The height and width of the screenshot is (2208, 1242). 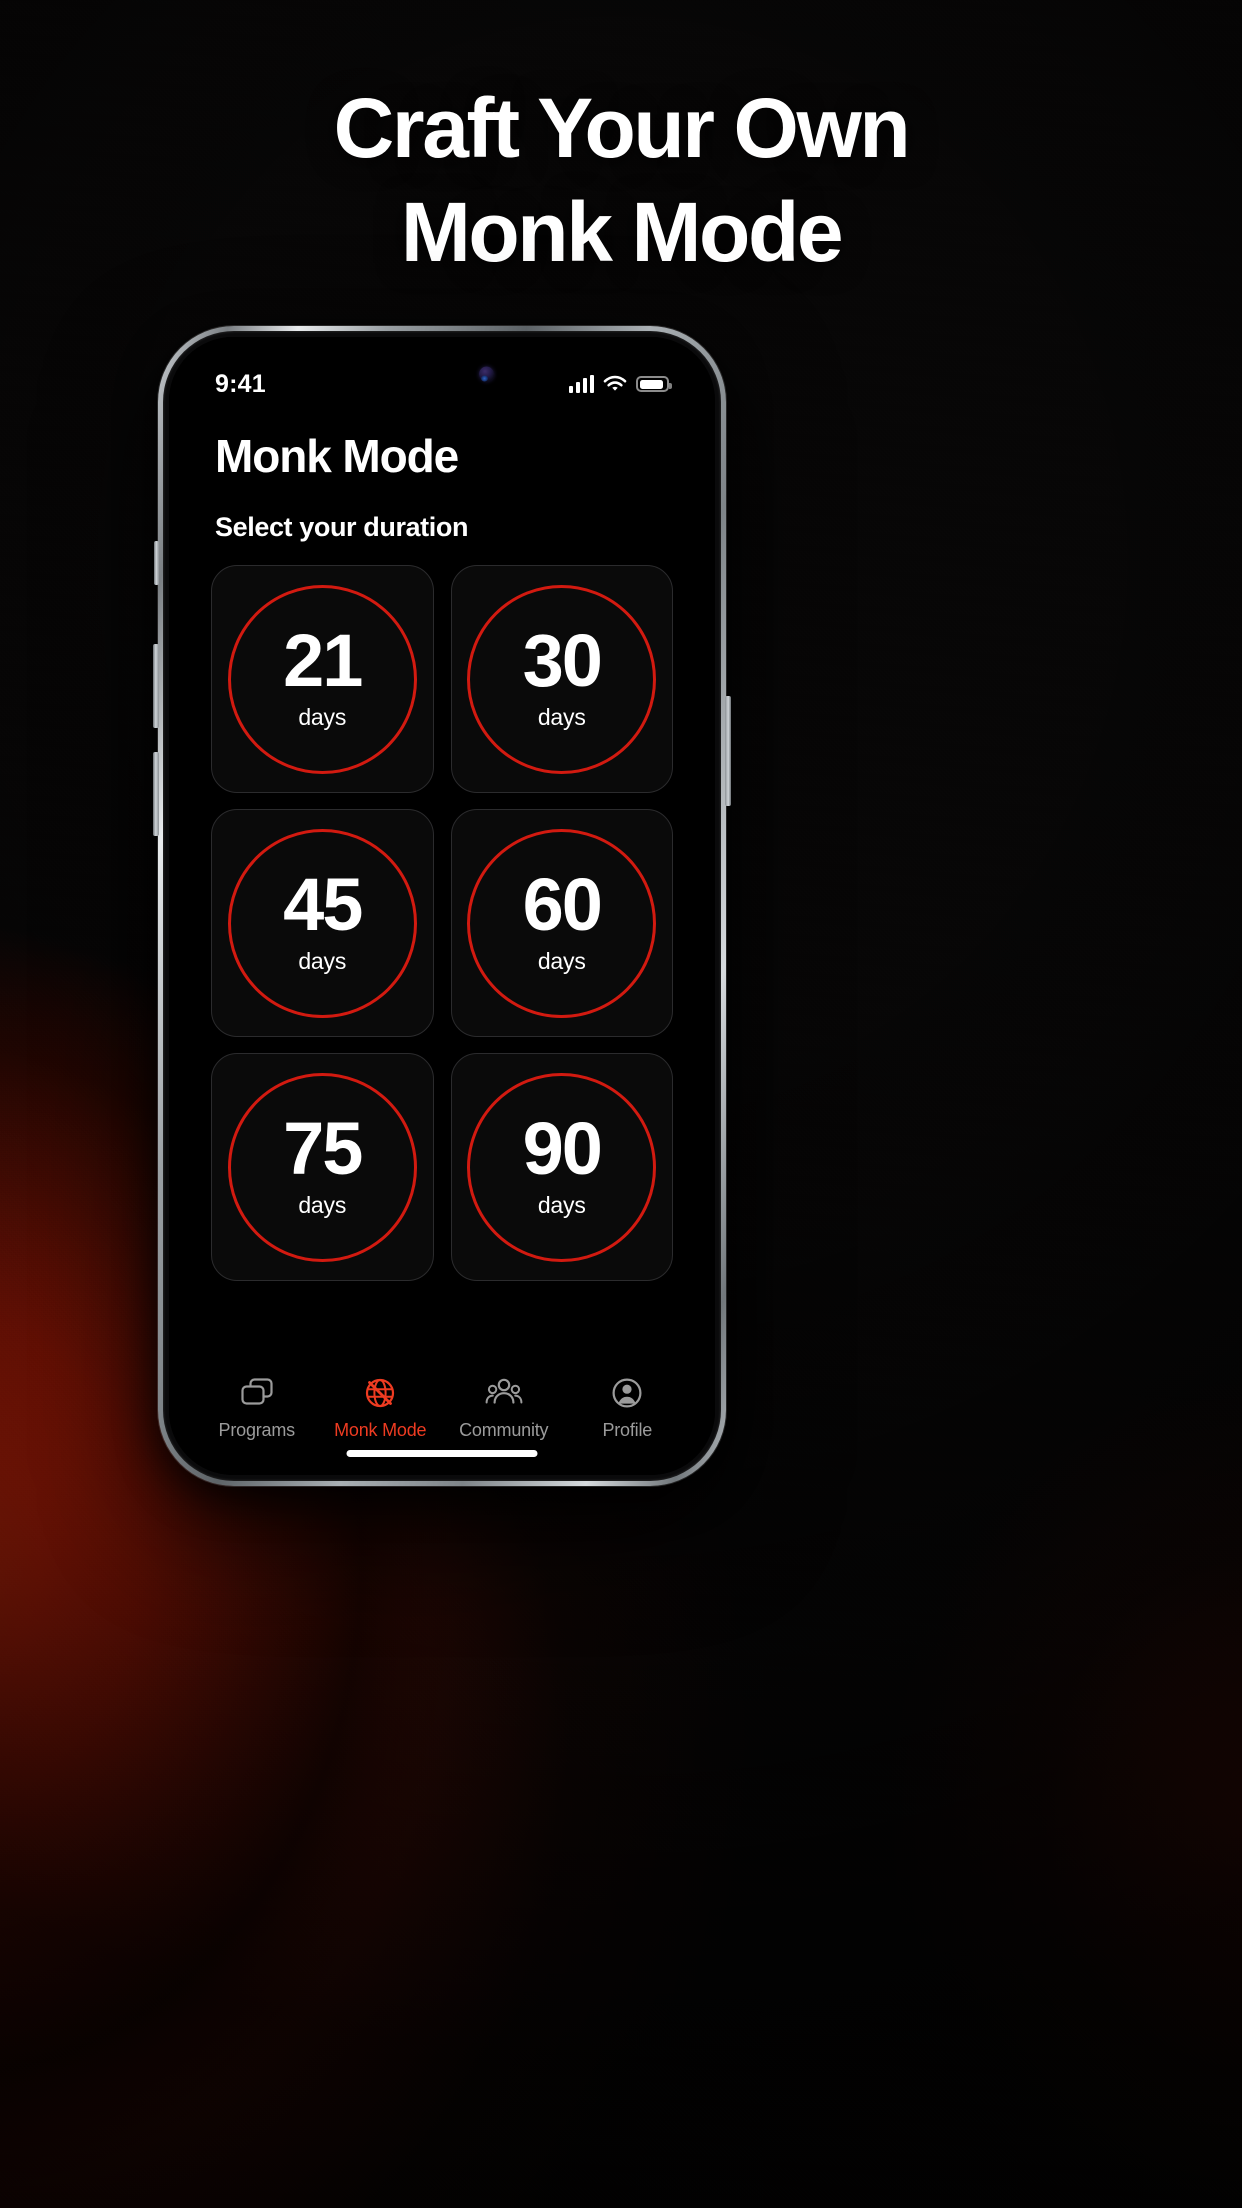 I want to click on volume-down-button, so click(x=156, y=686).